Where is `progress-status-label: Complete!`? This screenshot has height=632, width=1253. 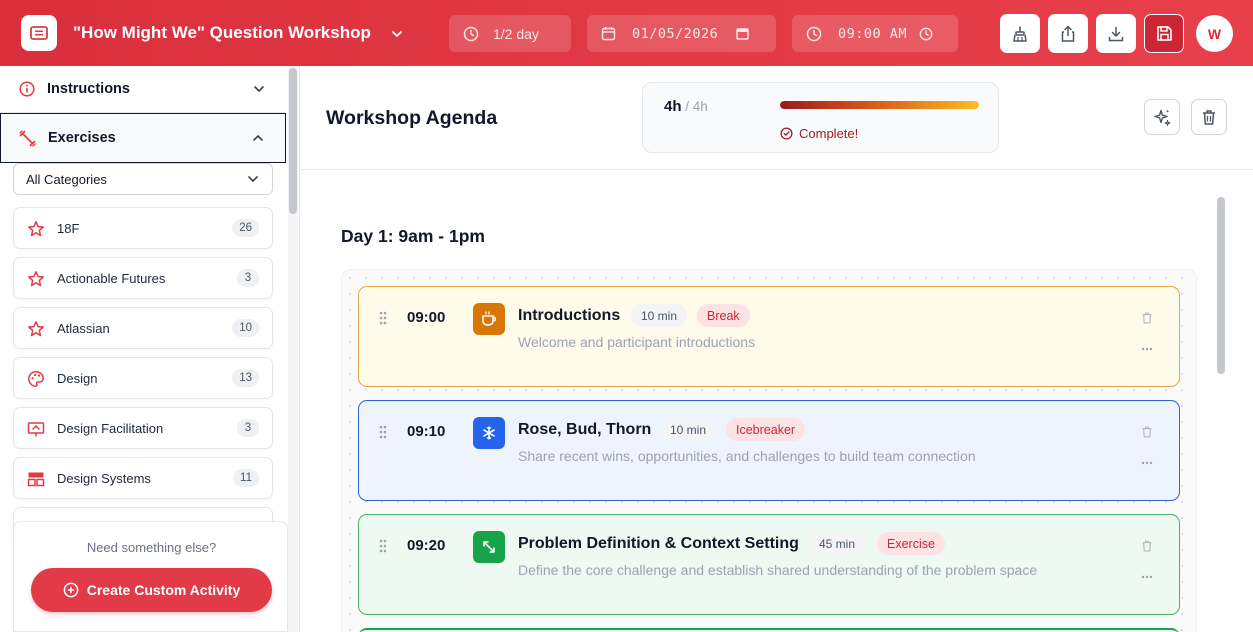 progress-status-label: Complete! is located at coordinates (829, 133).